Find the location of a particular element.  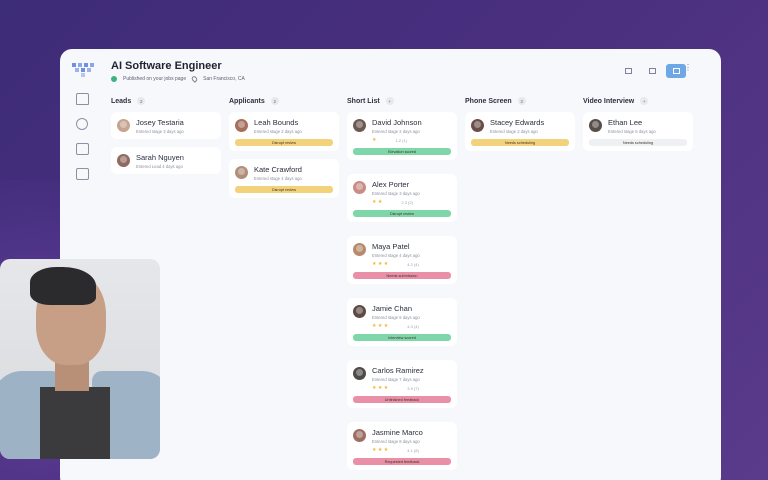

id-card-icon is located at coordinates (82, 174).